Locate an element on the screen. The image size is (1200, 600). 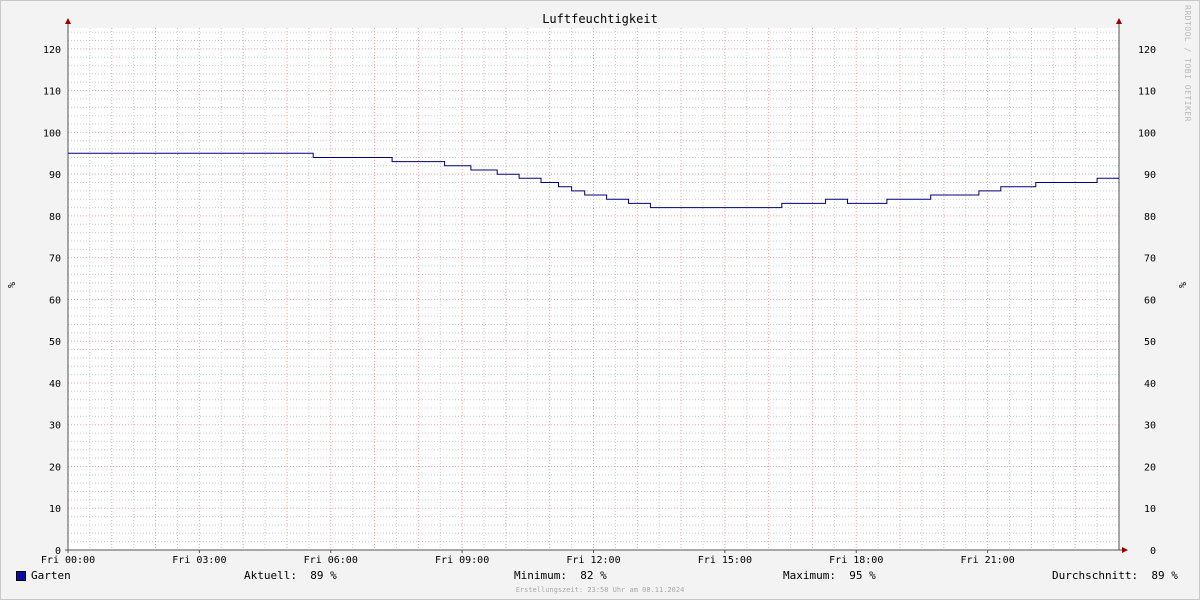
y-tick-label-right: 60 is located at coordinates (1150, 300).